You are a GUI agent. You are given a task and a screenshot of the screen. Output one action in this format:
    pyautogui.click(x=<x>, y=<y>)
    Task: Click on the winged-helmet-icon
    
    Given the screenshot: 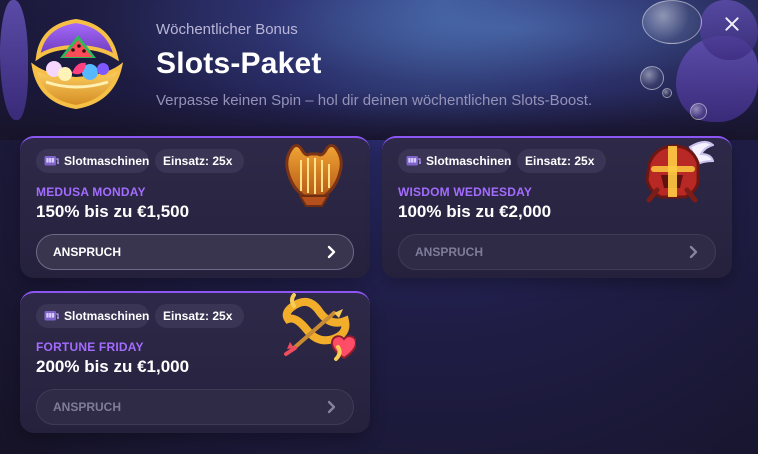 What is the action you would take?
    pyautogui.click(x=679, y=172)
    